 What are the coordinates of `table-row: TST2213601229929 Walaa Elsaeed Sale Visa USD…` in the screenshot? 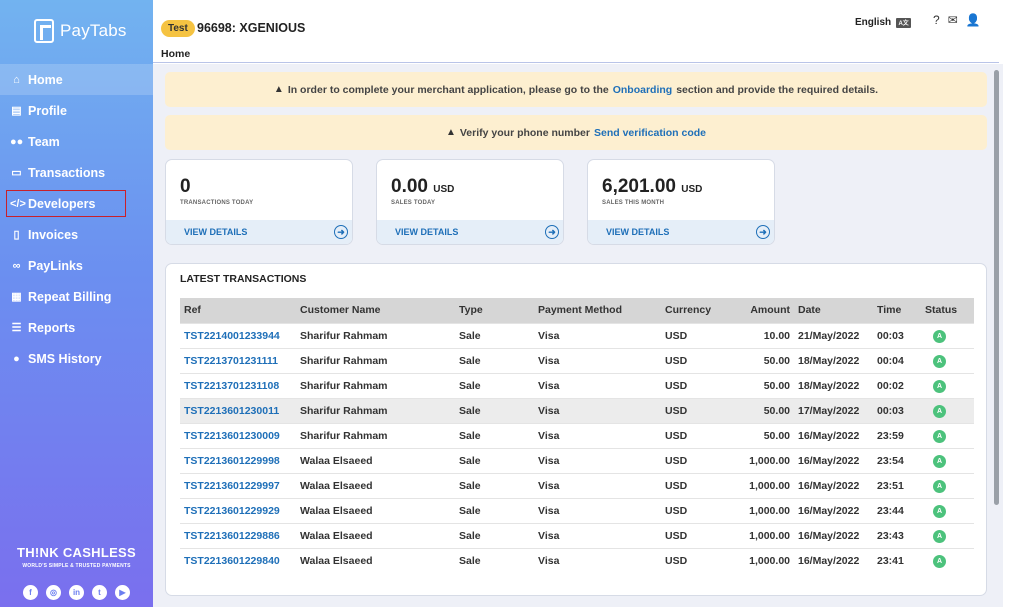 It's located at (577, 510).